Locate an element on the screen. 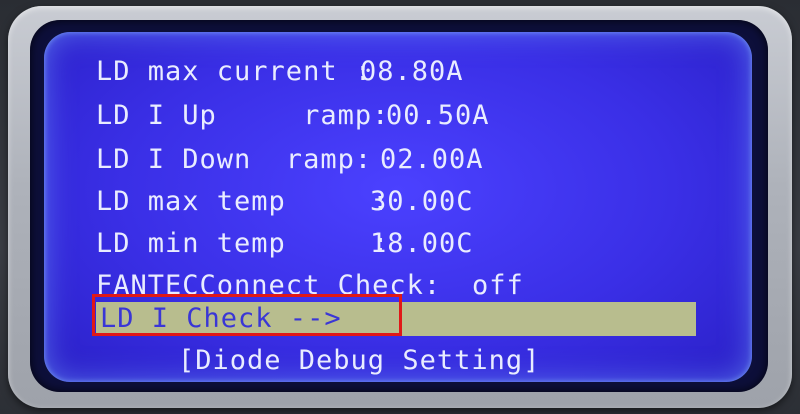 The image size is (800, 414). row-value: 02.00A is located at coordinates (432, 159).